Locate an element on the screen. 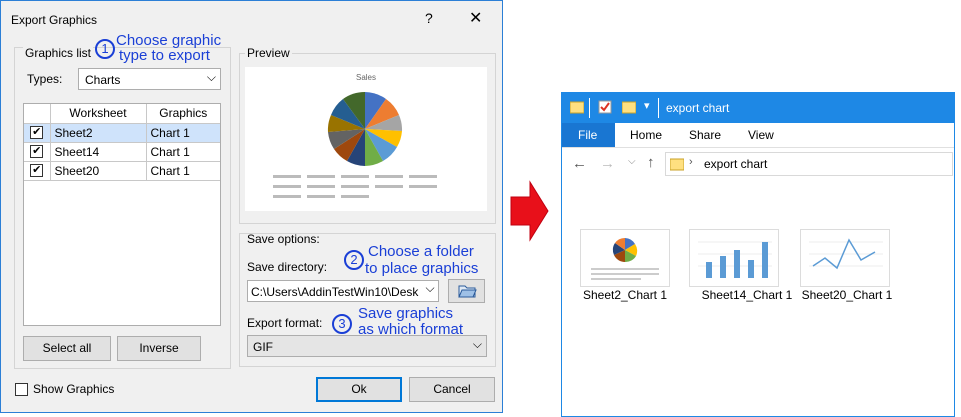 The image size is (961, 417). quick-access-dropdown-icon: ▾ is located at coordinates (647, 105).